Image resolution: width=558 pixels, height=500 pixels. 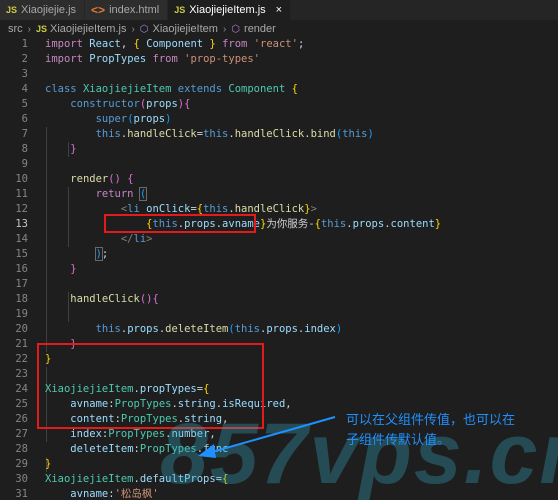 I want to click on code-line-5: 5 constructor(props){, so click(x=279, y=104).